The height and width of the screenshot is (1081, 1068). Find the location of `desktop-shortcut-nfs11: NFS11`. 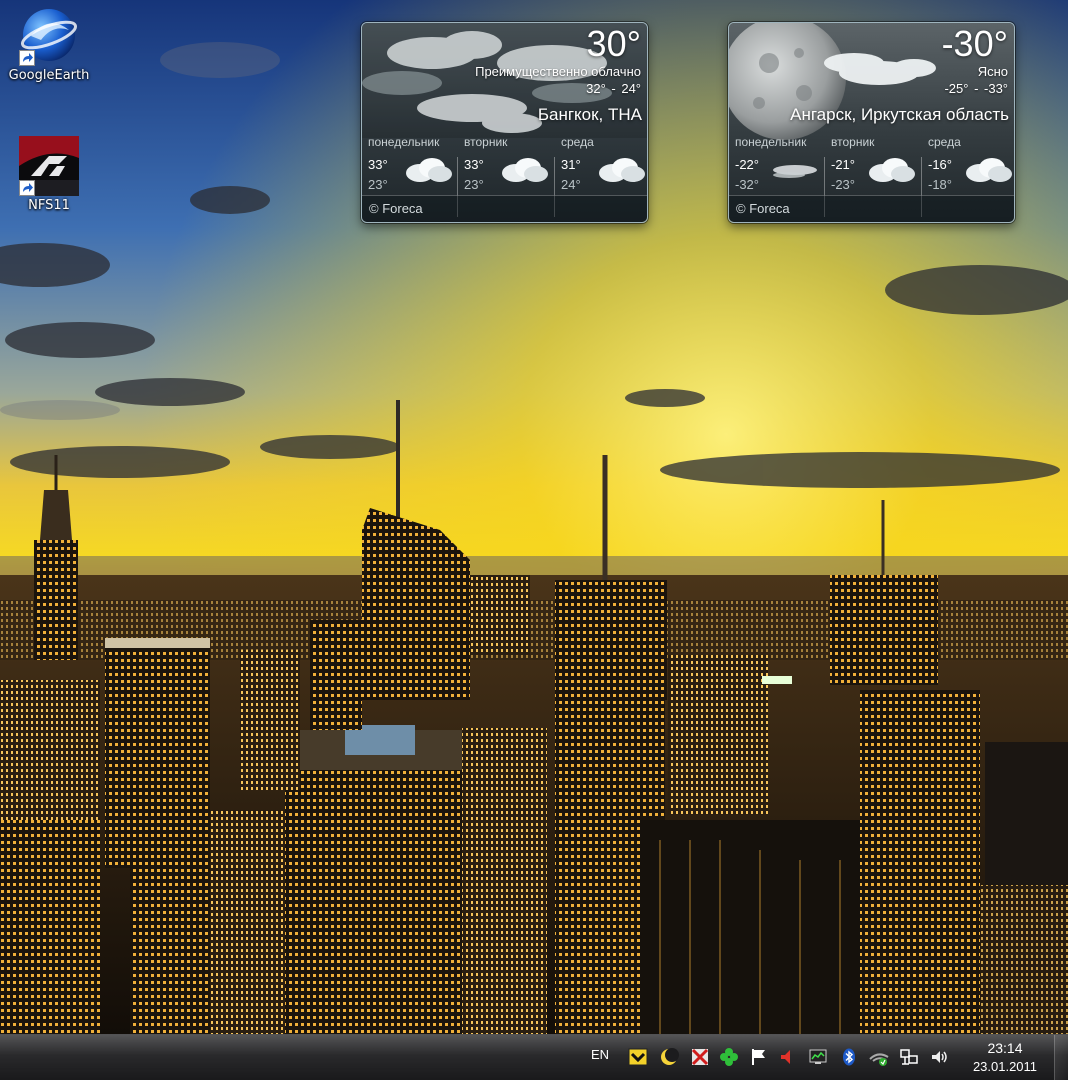

desktop-shortcut-nfs11: NFS11 is located at coordinates (49, 174).